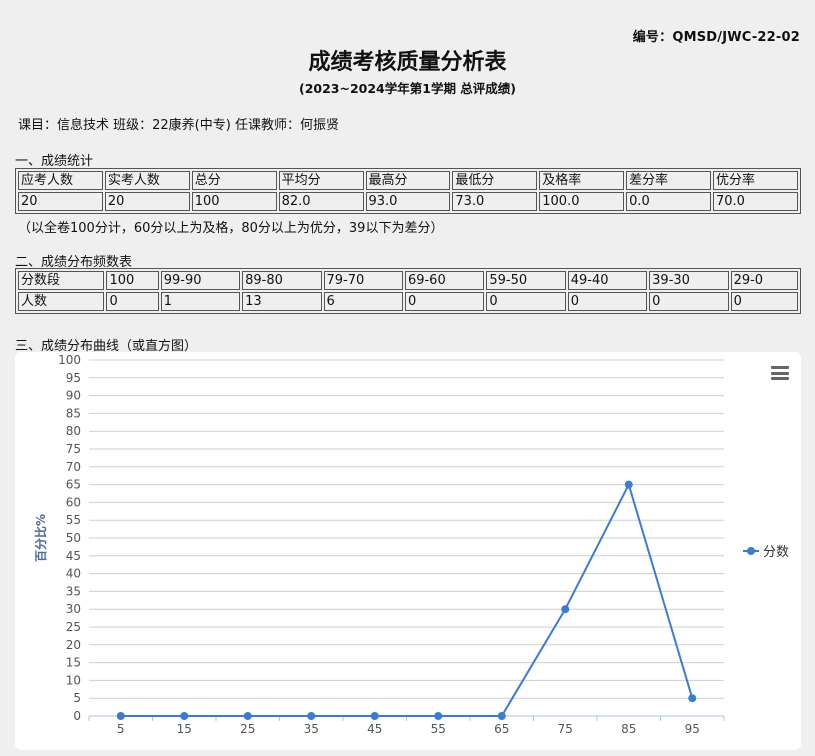  Describe the element at coordinates (77, 698) in the screenshot. I see `y-tick-label: 5` at that location.